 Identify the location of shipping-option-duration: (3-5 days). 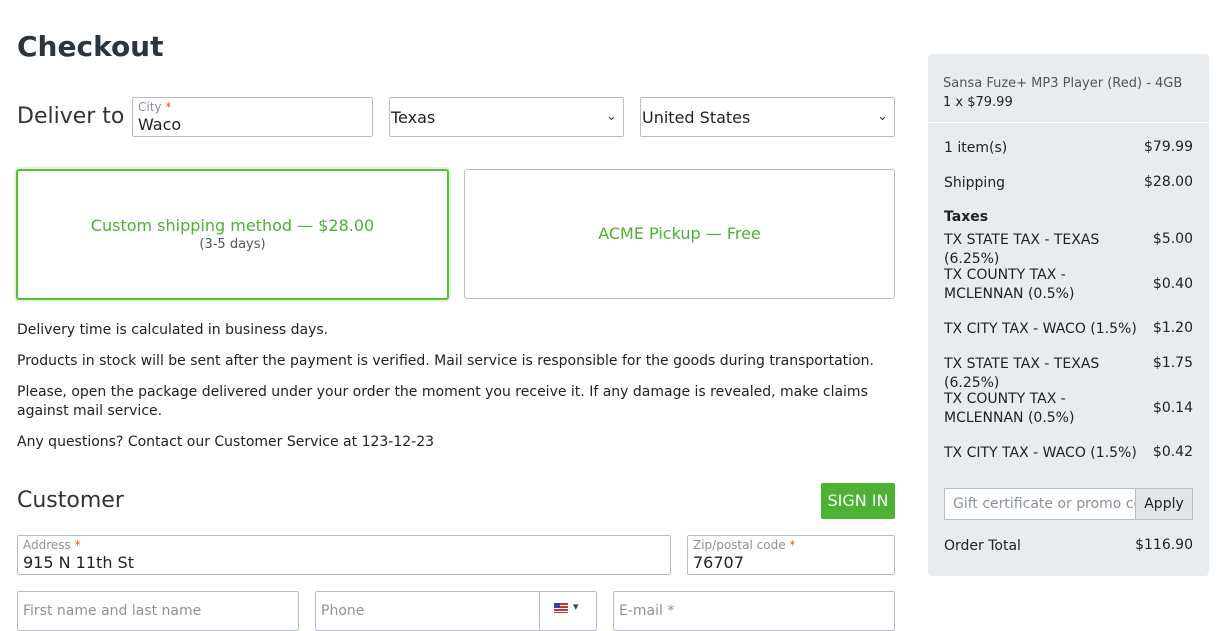
(232, 244).